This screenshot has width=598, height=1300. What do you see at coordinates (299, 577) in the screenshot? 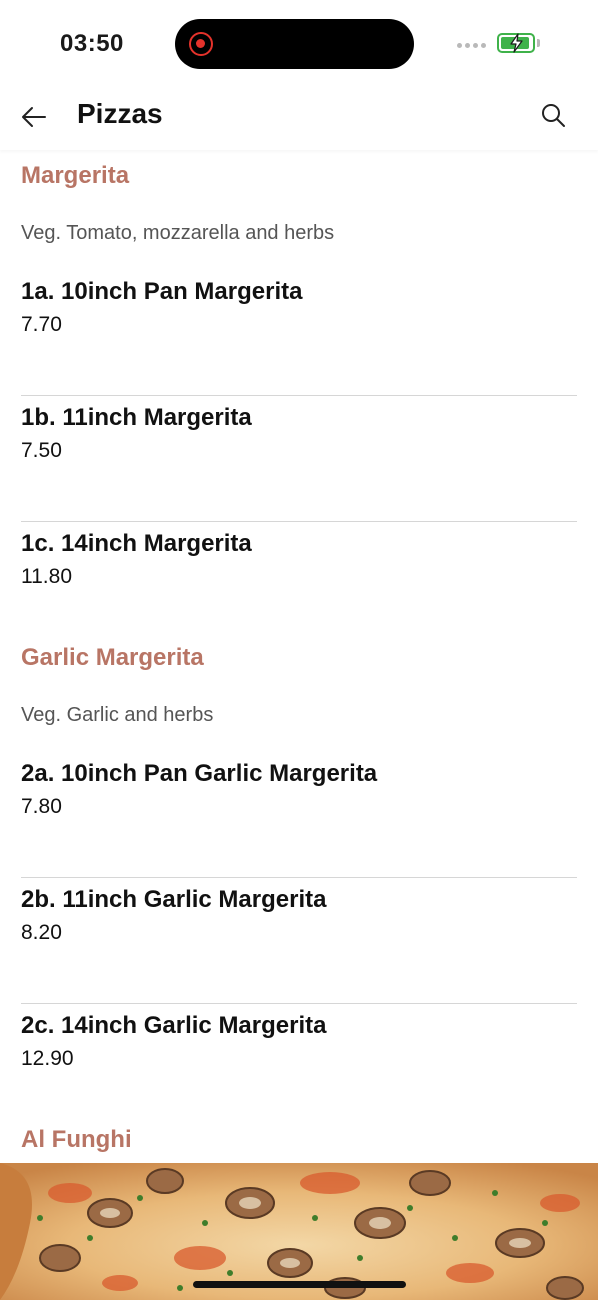
I see `menu-item: 1c. 14inch Margerita 11.80` at bounding box center [299, 577].